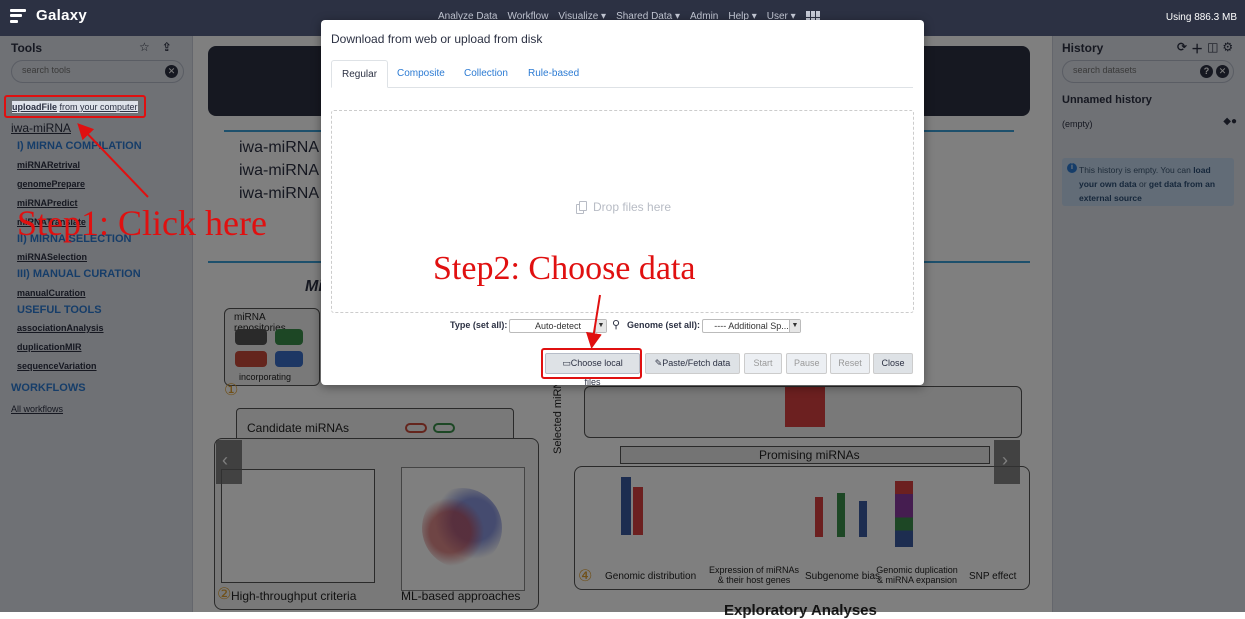 Image resolution: width=1245 pixels, height=619 pixels. Describe the element at coordinates (893, 363) in the screenshot. I see `close-button: Close` at that location.